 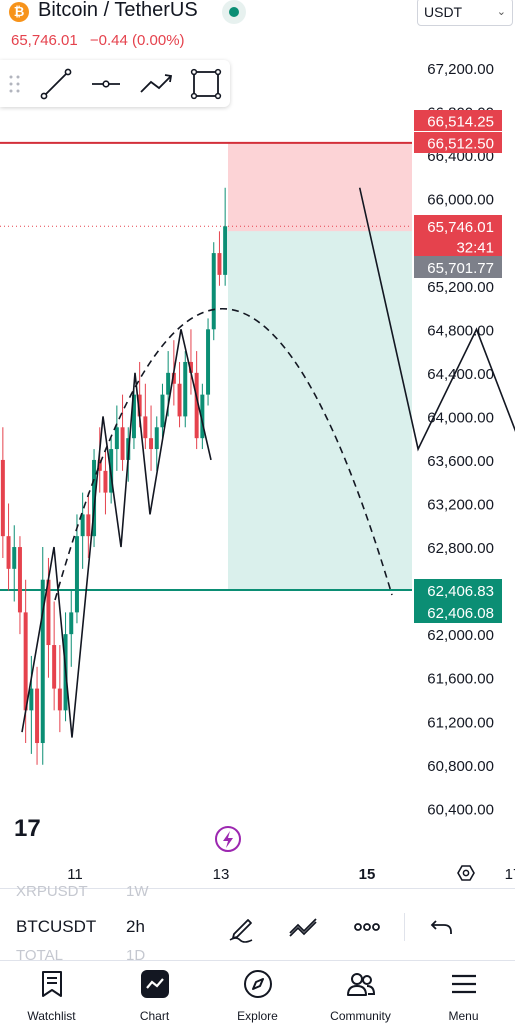 I want to click on last-price-label: 65,746.01, so click(x=460, y=227).